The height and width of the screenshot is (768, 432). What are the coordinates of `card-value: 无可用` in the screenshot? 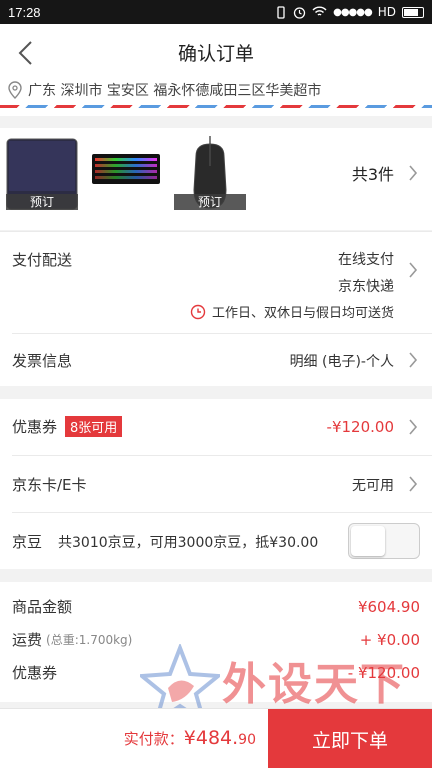 It's located at (373, 486).